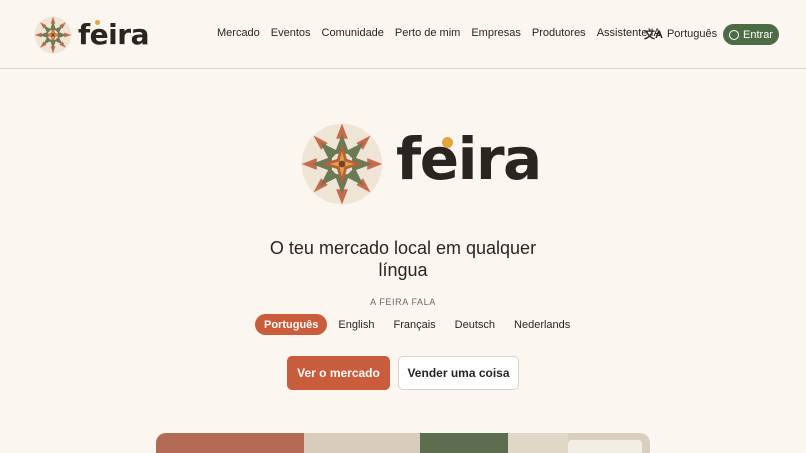 The height and width of the screenshot is (453, 806). What do you see at coordinates (559, 33) in the screenshot?
I see `nav-item-produtores: Produtores` at bounding box center [559, 33].